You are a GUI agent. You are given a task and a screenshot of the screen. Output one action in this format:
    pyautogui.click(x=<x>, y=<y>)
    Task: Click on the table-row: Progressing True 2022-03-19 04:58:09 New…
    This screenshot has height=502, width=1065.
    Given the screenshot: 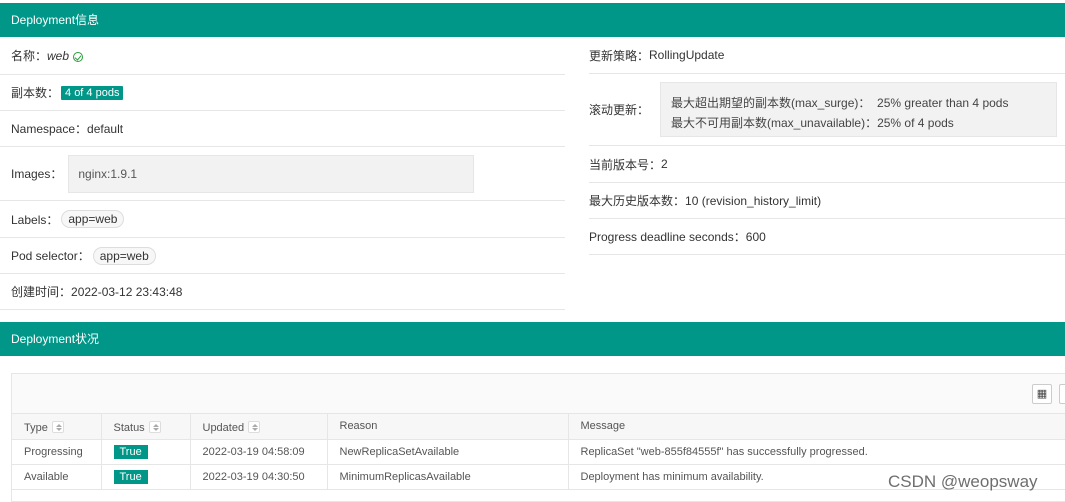 What is the action you would take?
    pyautogui.click(x=538, y=452)
    